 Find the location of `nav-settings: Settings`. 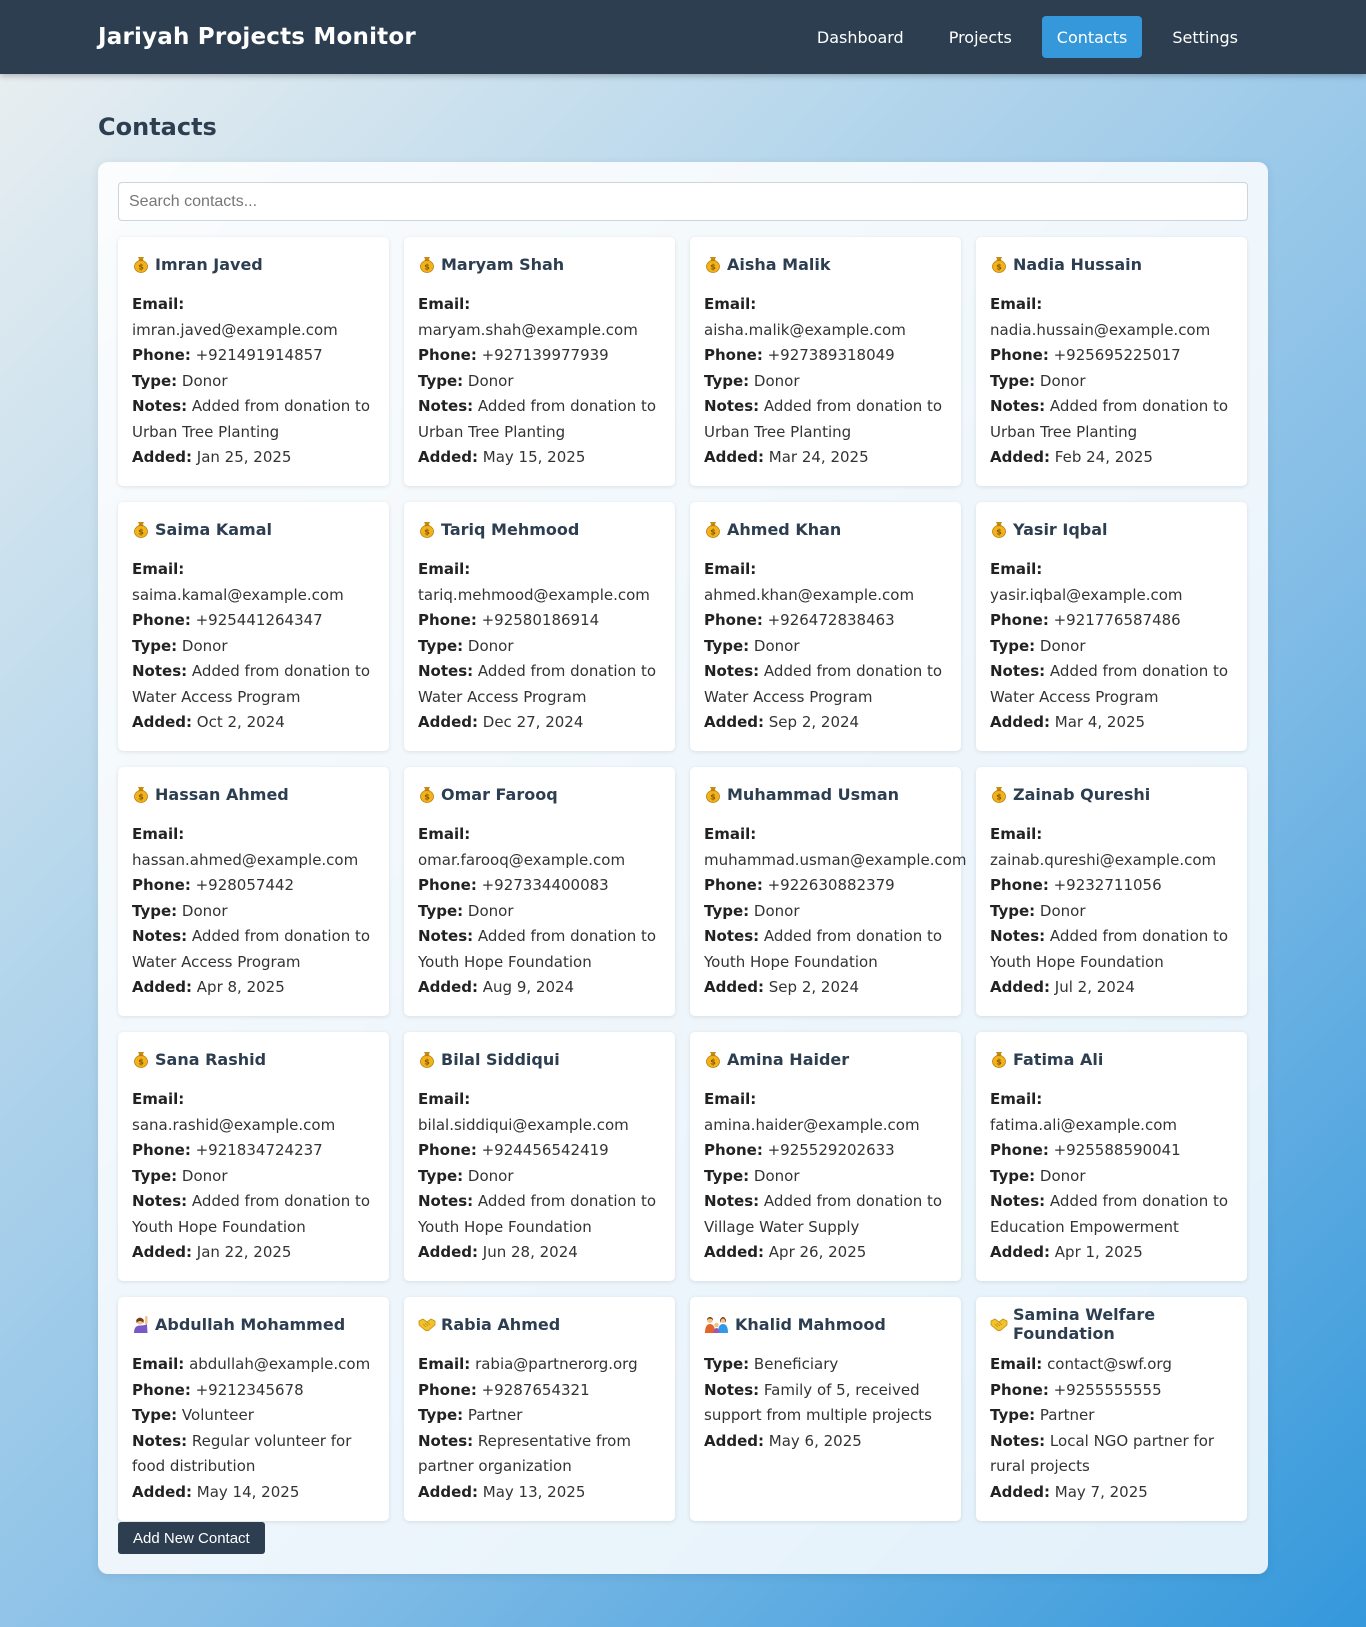

nav-settings: Settings is located at coordinates (1205, 37).